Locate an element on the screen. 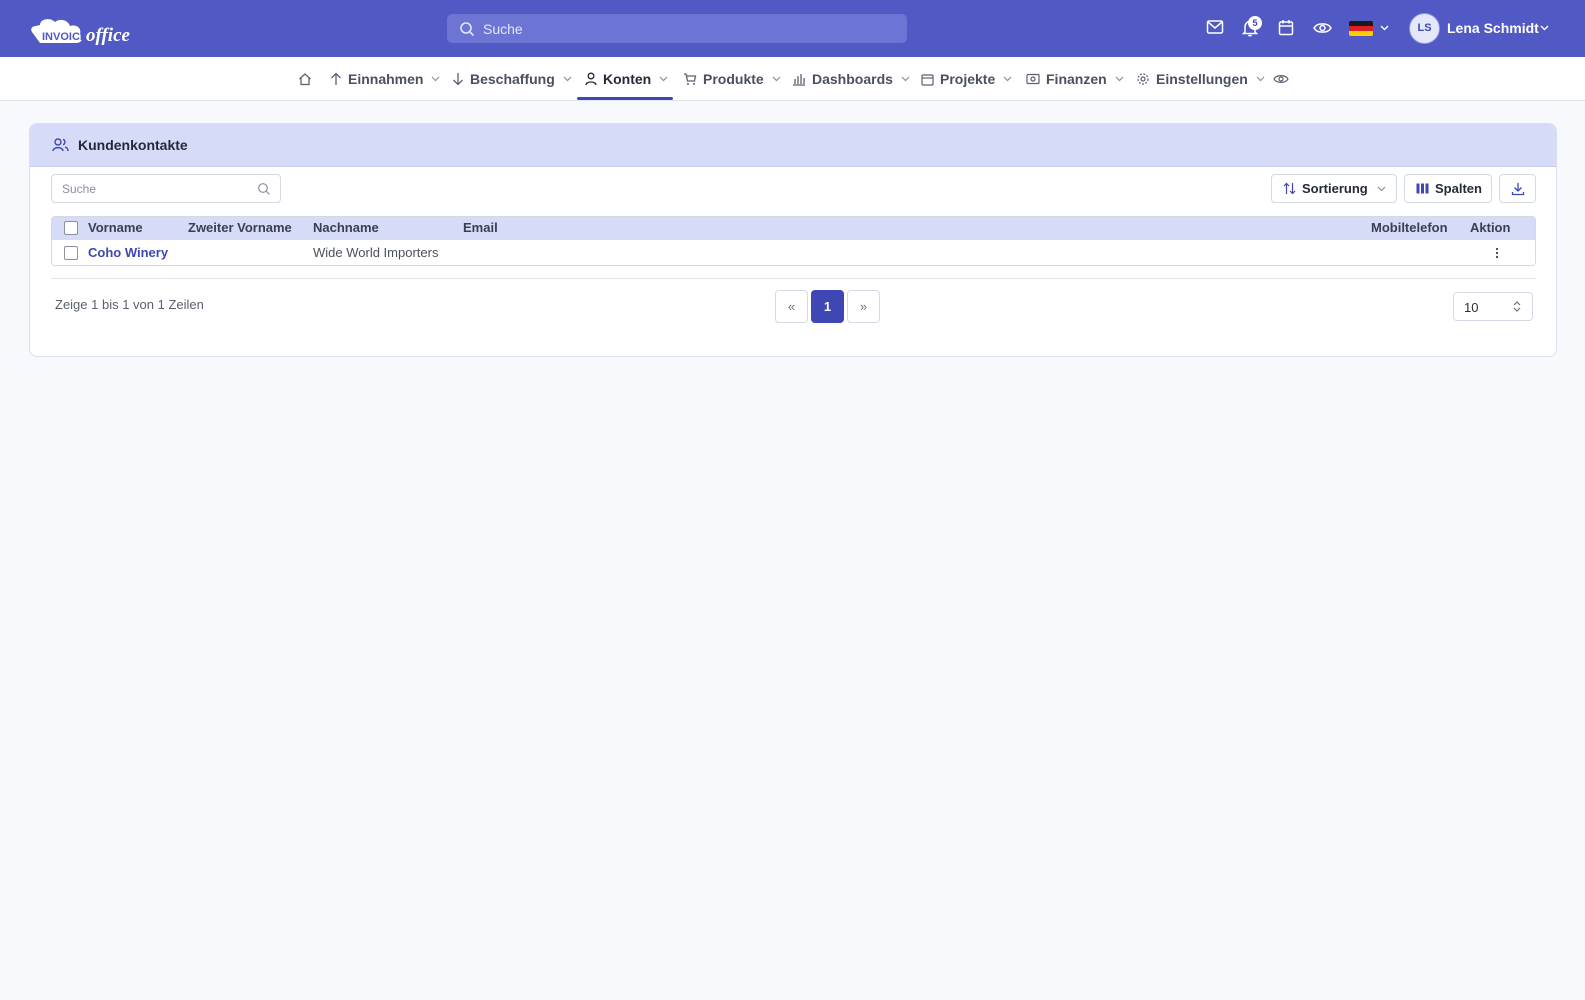  arrow-up-icon is located at coordinates (336, 78).